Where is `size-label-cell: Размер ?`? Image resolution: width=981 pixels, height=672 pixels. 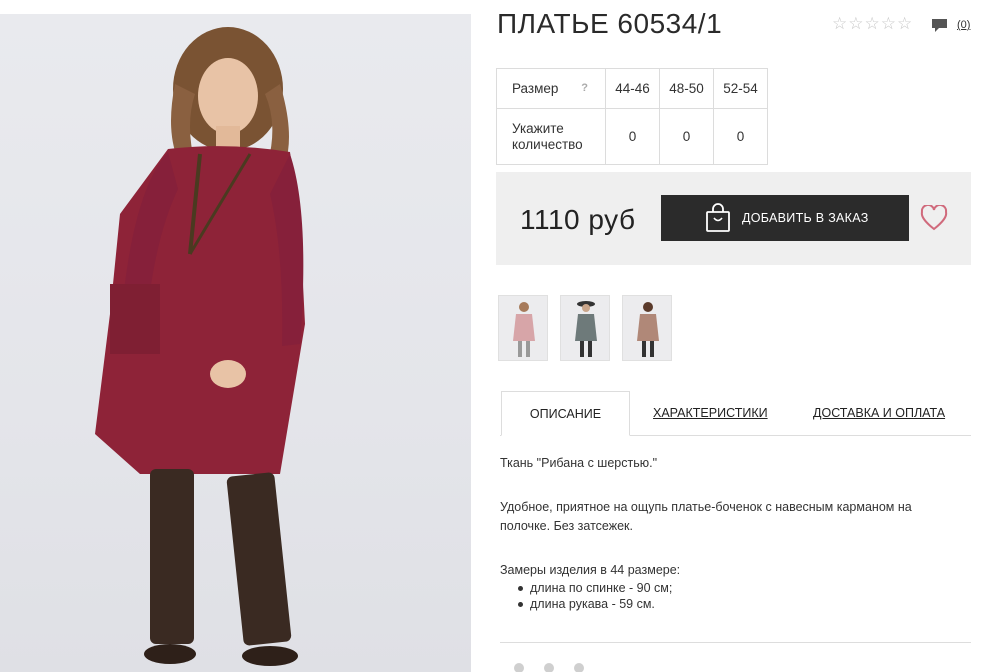 size-label-cell: Размер ? is located at coordinates (551, 88).